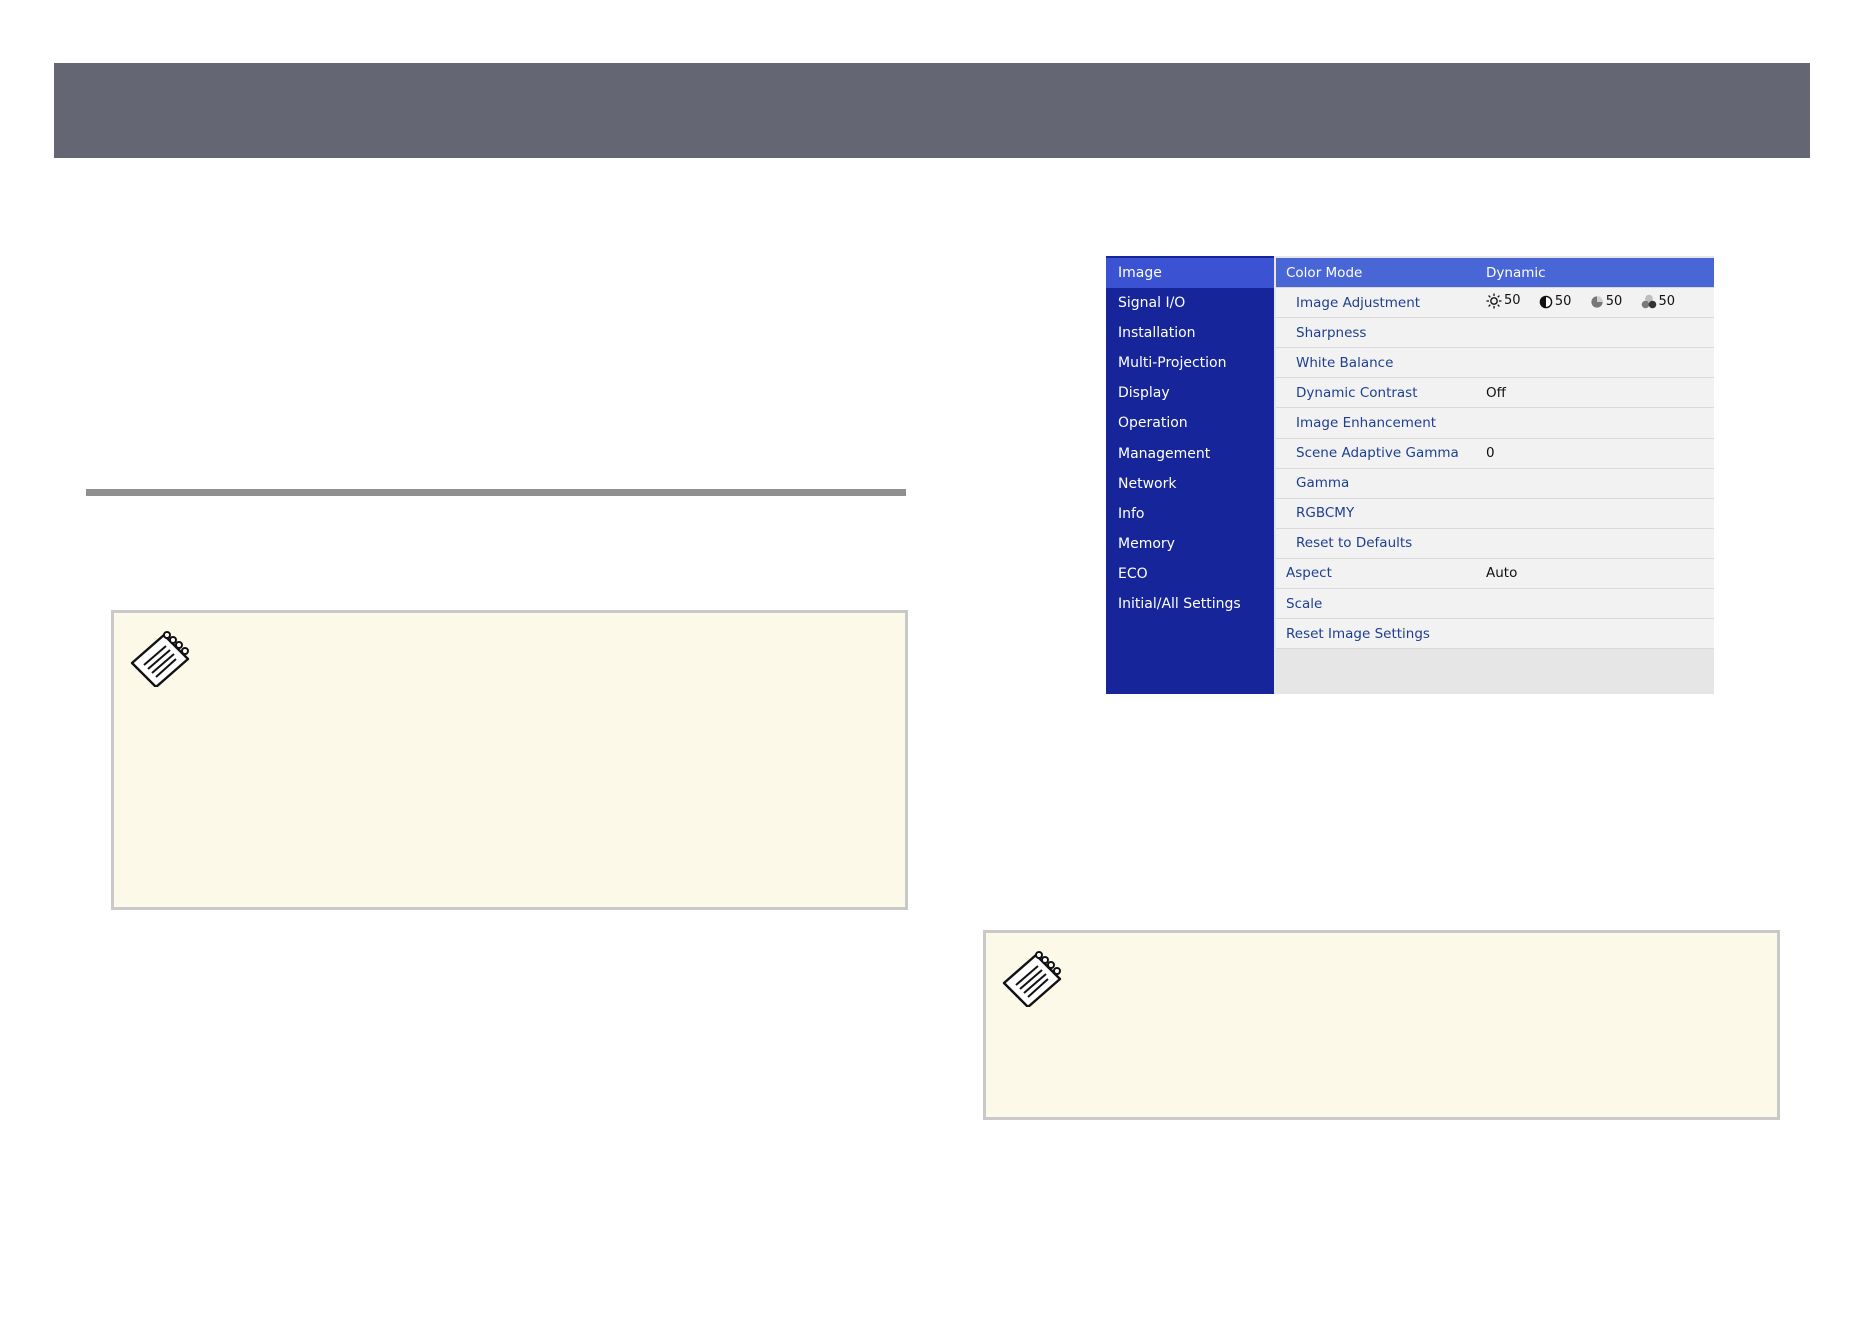 The image size is (1872, 1324). I want to click on three-circles-icon, so click(1648, 301).